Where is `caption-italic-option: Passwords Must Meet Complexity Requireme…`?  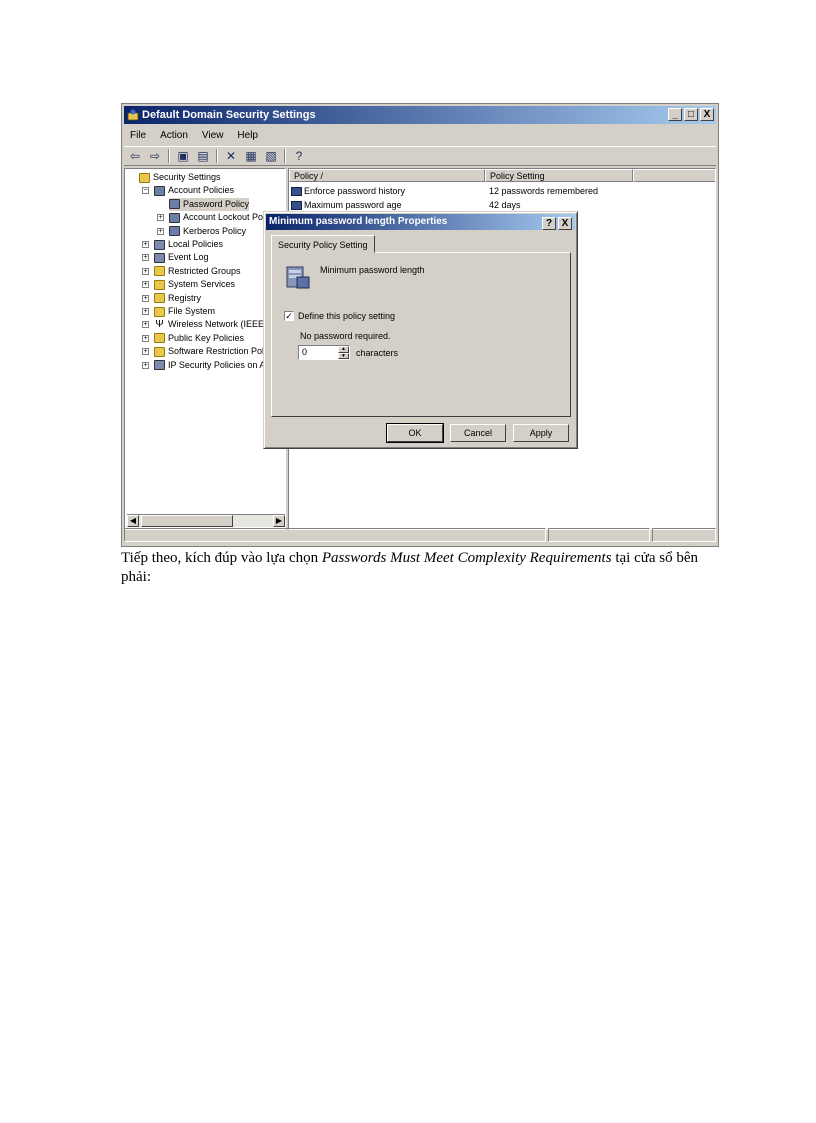
caption-italic-option: Passwords Must Meet Complexity Requireme… is located at coordinates (466, 558).